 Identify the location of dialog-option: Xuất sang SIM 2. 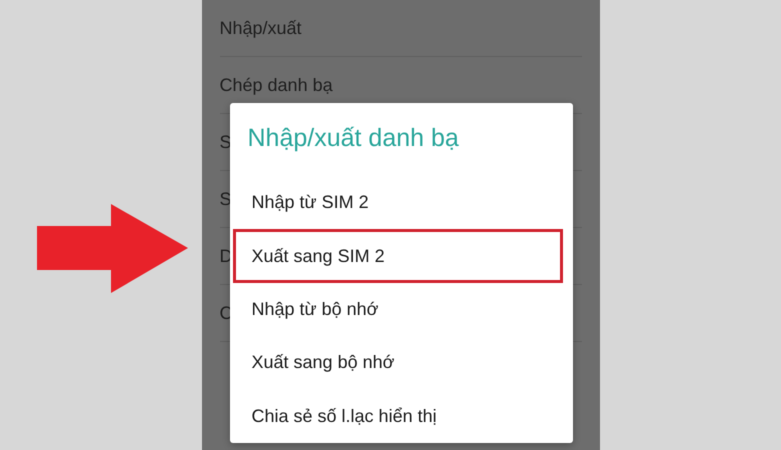
(397, 256).